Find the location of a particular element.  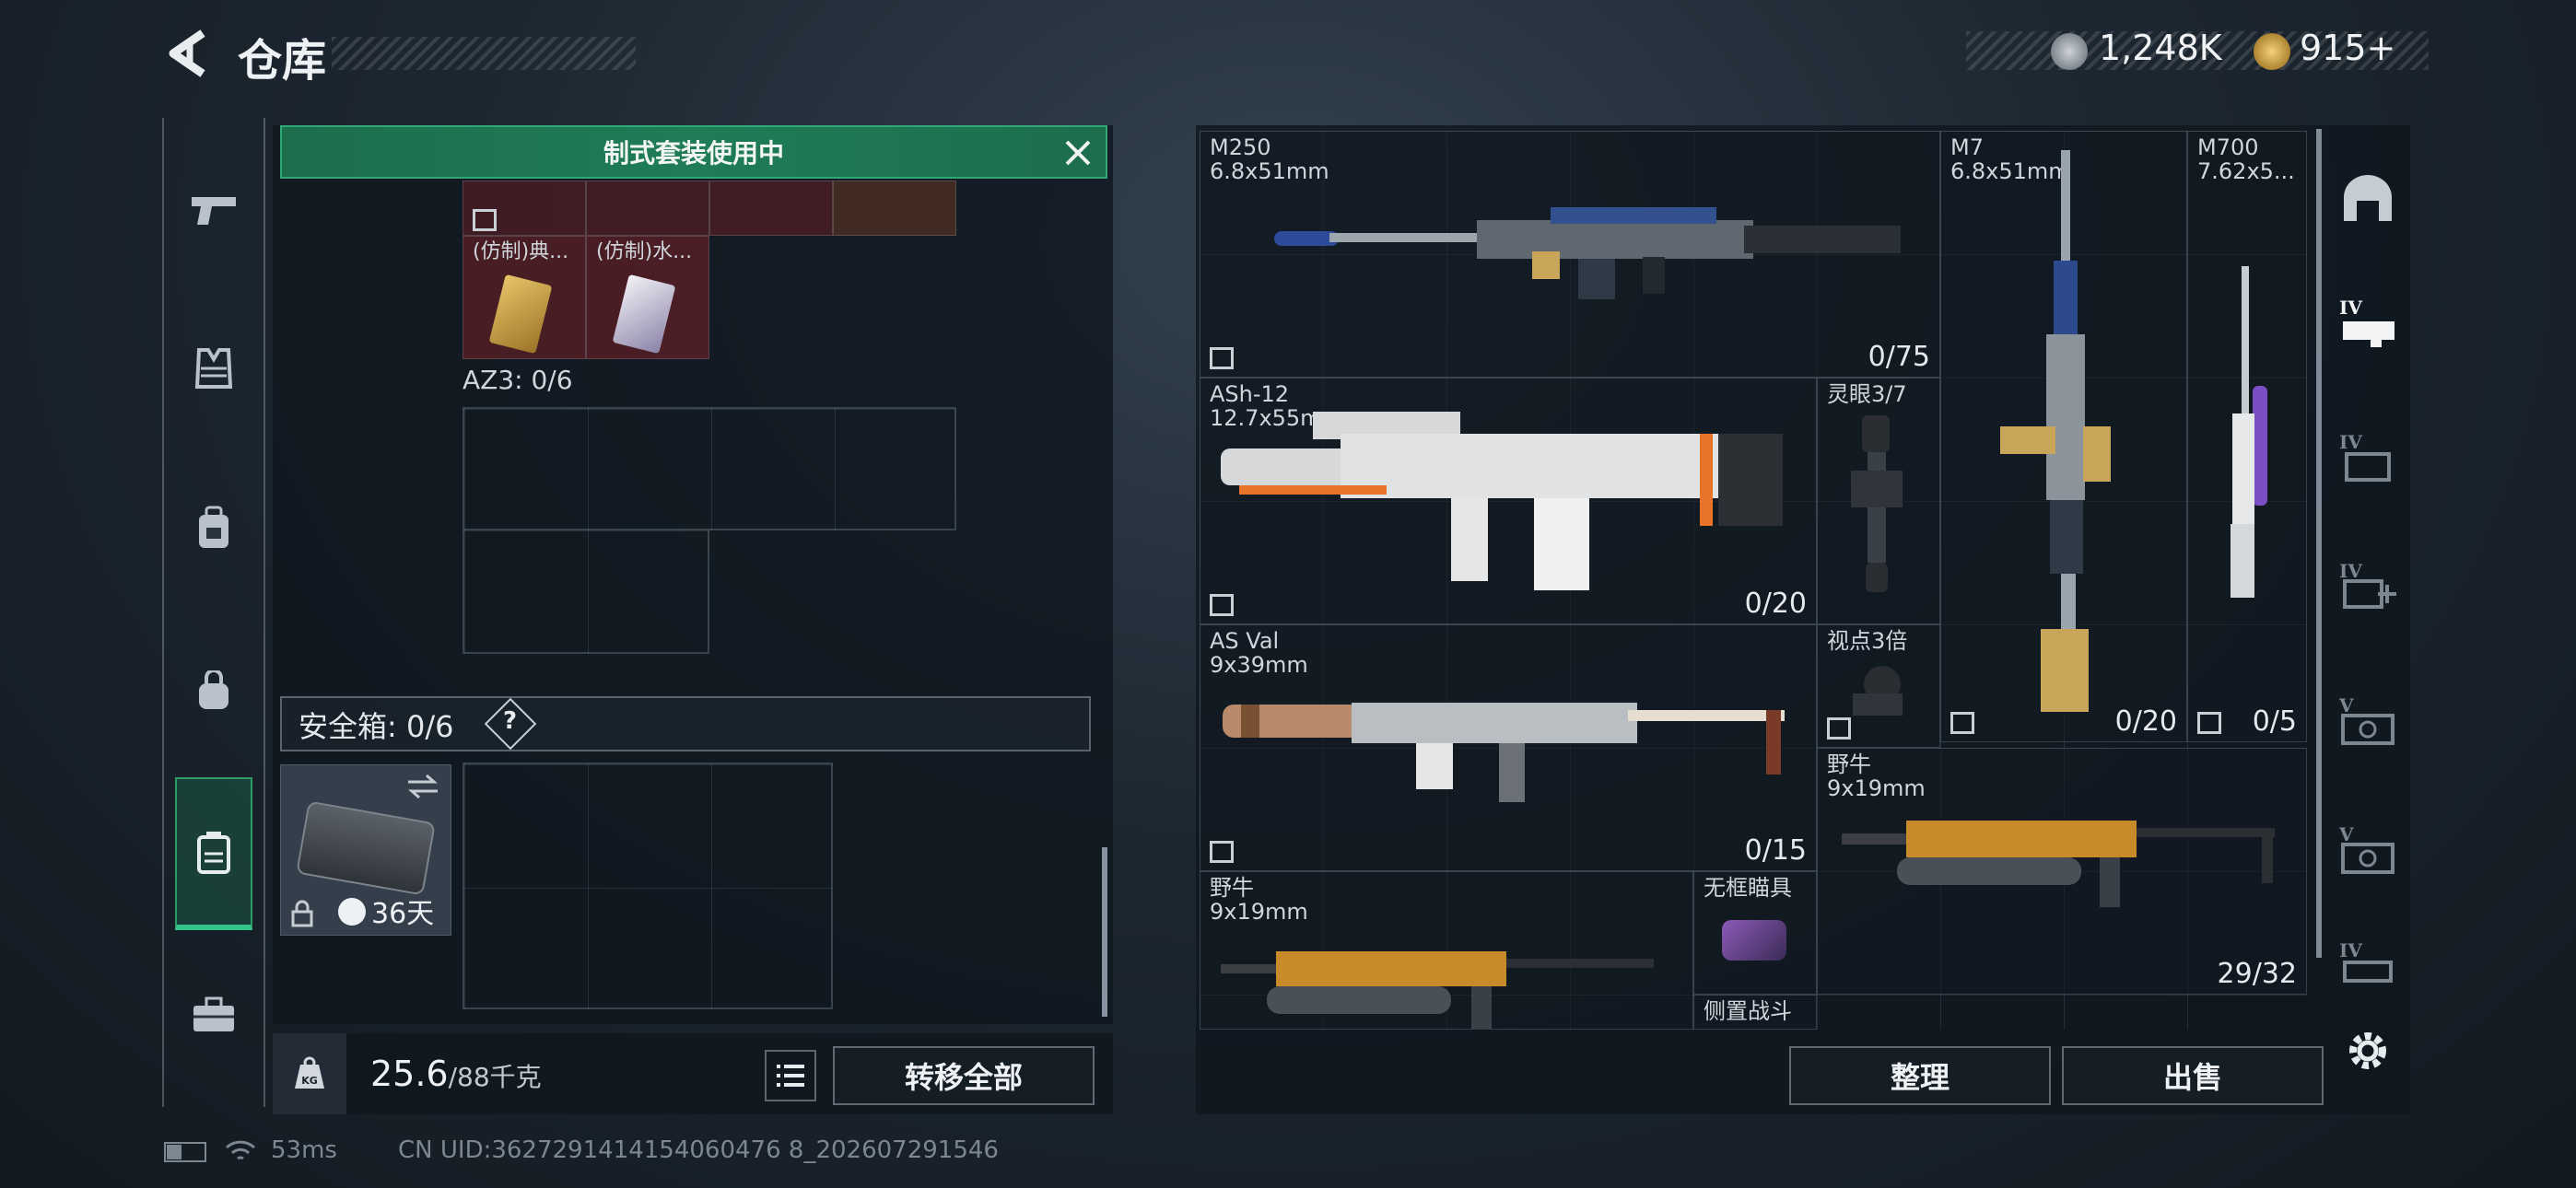

weapon-name: AS Val is located at coordinates (1245, 641).